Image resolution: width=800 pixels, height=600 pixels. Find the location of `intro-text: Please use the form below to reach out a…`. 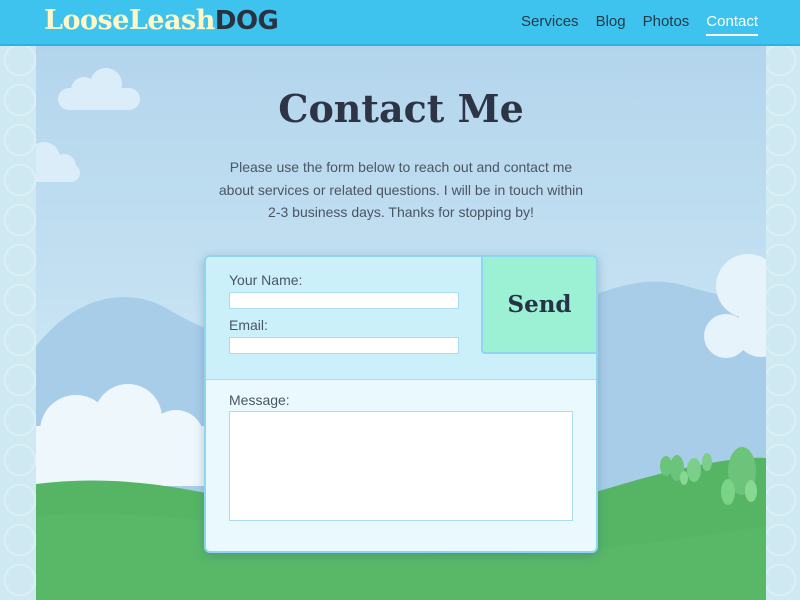

intro-text: Please use the form below to reach out a… is located at coordinates (401, 189).